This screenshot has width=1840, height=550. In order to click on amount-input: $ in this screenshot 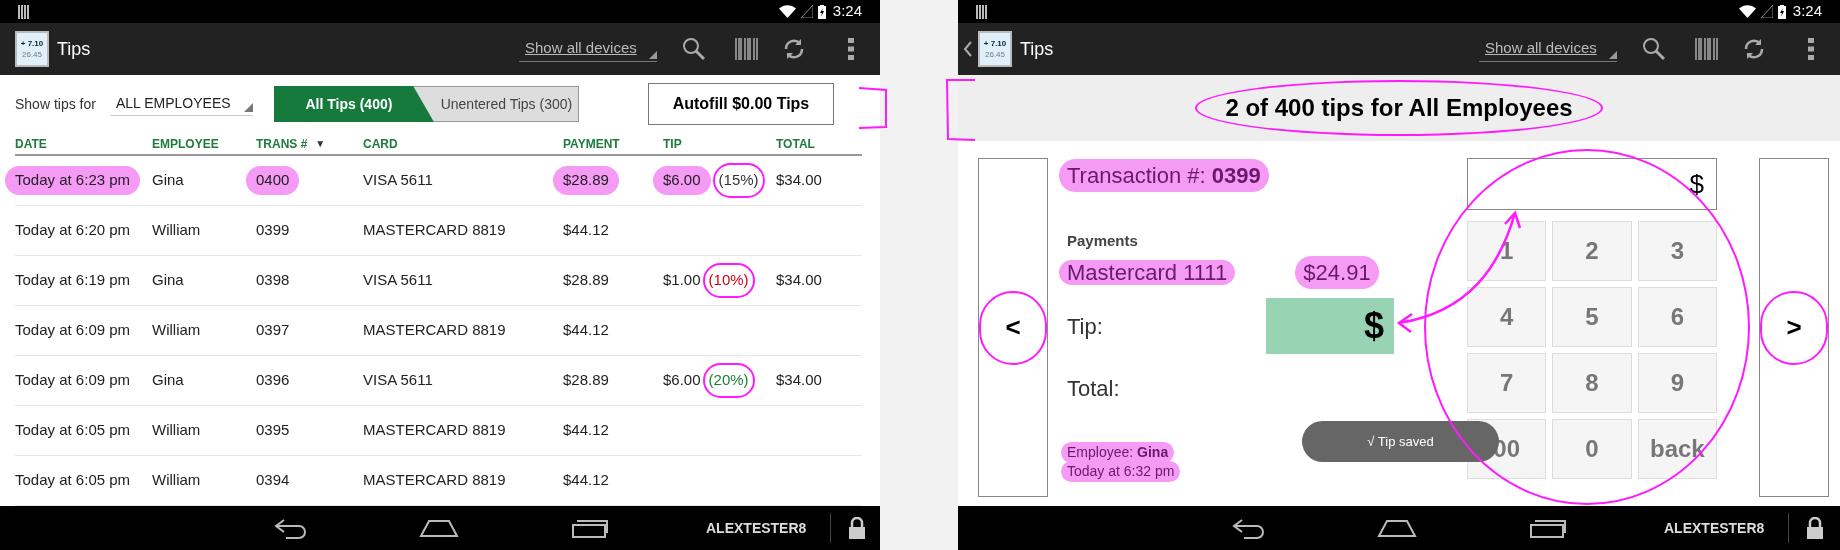, I will do `click(1592, 184)`.